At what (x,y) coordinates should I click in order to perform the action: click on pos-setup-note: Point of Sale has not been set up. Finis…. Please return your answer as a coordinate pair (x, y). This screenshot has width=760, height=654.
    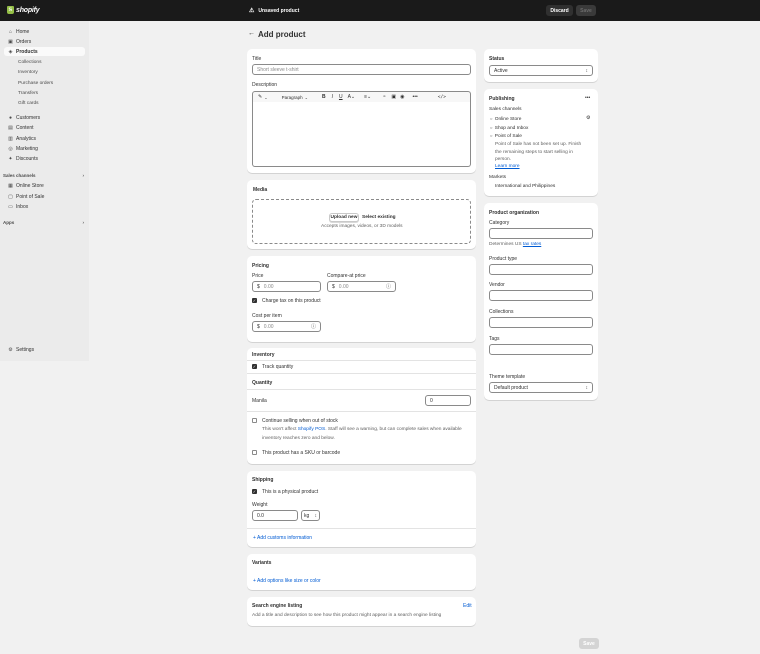
    Looking at the image, I should click on (538, 152).